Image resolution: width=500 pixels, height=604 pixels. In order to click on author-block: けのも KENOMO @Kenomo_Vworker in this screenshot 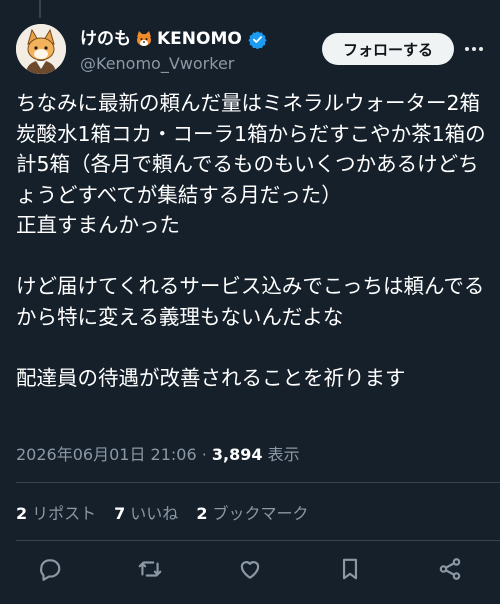, I will do `click(173, 50)`.